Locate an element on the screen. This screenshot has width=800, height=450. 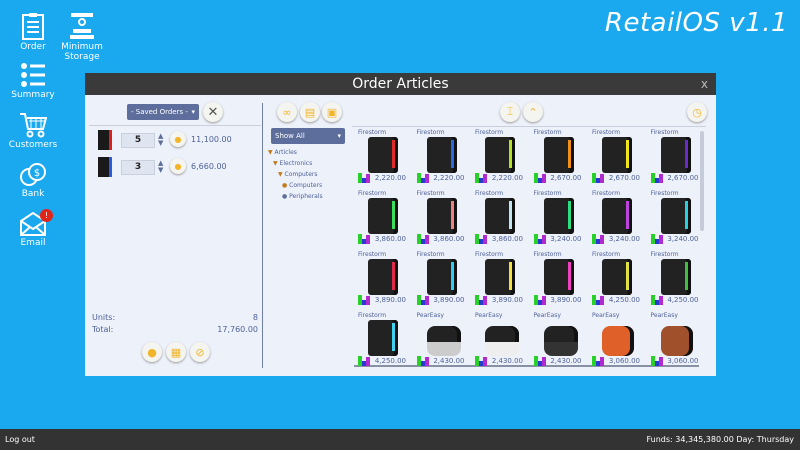
collapse-button: ⌃ is located at coordinates (533, 112).